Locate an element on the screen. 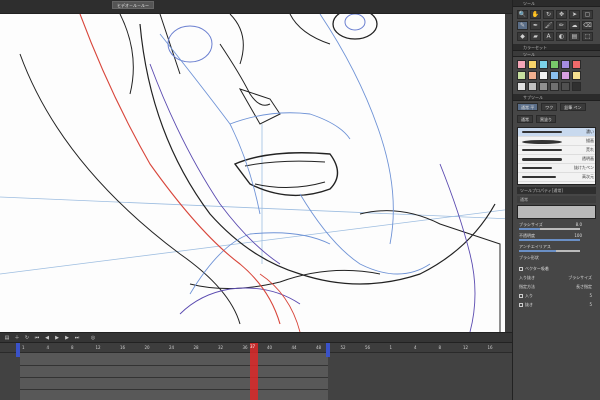 This screenshot has height=400, width=600. rotate-icon: ↻ is located at coordinates (548, 14).